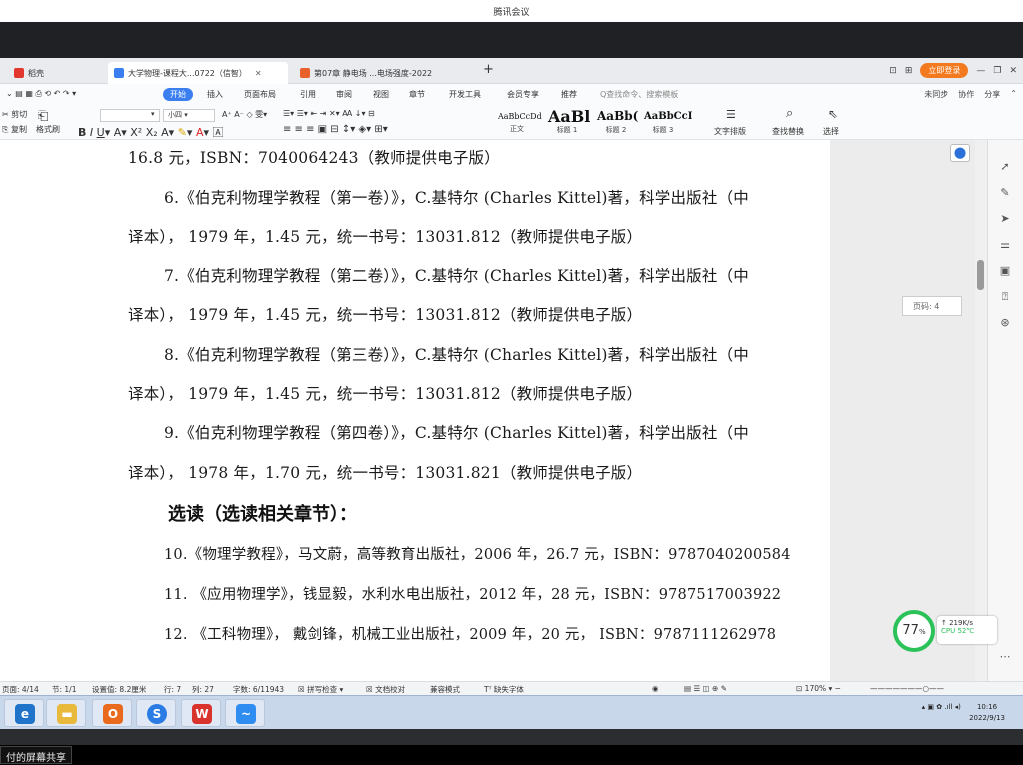  Describe the element at coordinates (818, 688) in the screenshot. I see `zoom-level: ⊡ 170% ▾ −` at that location.